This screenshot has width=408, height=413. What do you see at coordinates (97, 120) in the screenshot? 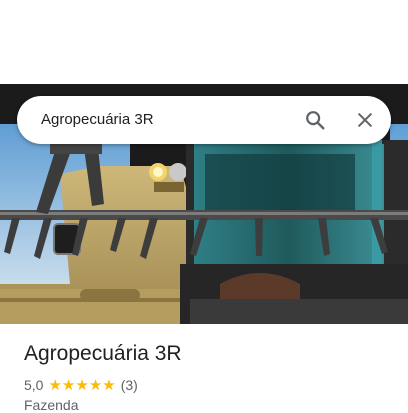
I see `search-input: Agropecuária 3R` at bounding box center [97, 120].